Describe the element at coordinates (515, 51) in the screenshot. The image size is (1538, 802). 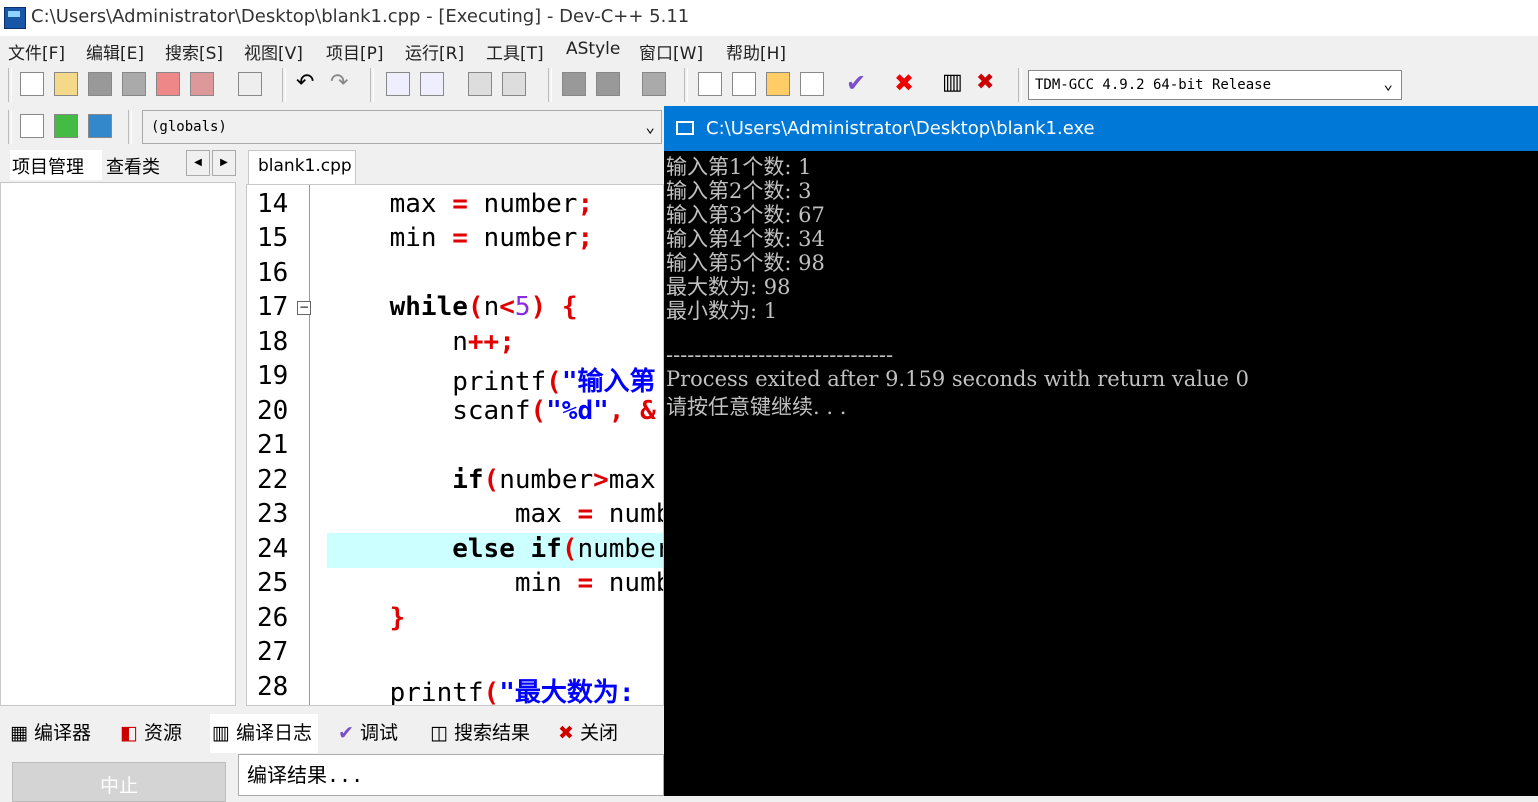
I see `menu-tools: 工具[T]` at that location.